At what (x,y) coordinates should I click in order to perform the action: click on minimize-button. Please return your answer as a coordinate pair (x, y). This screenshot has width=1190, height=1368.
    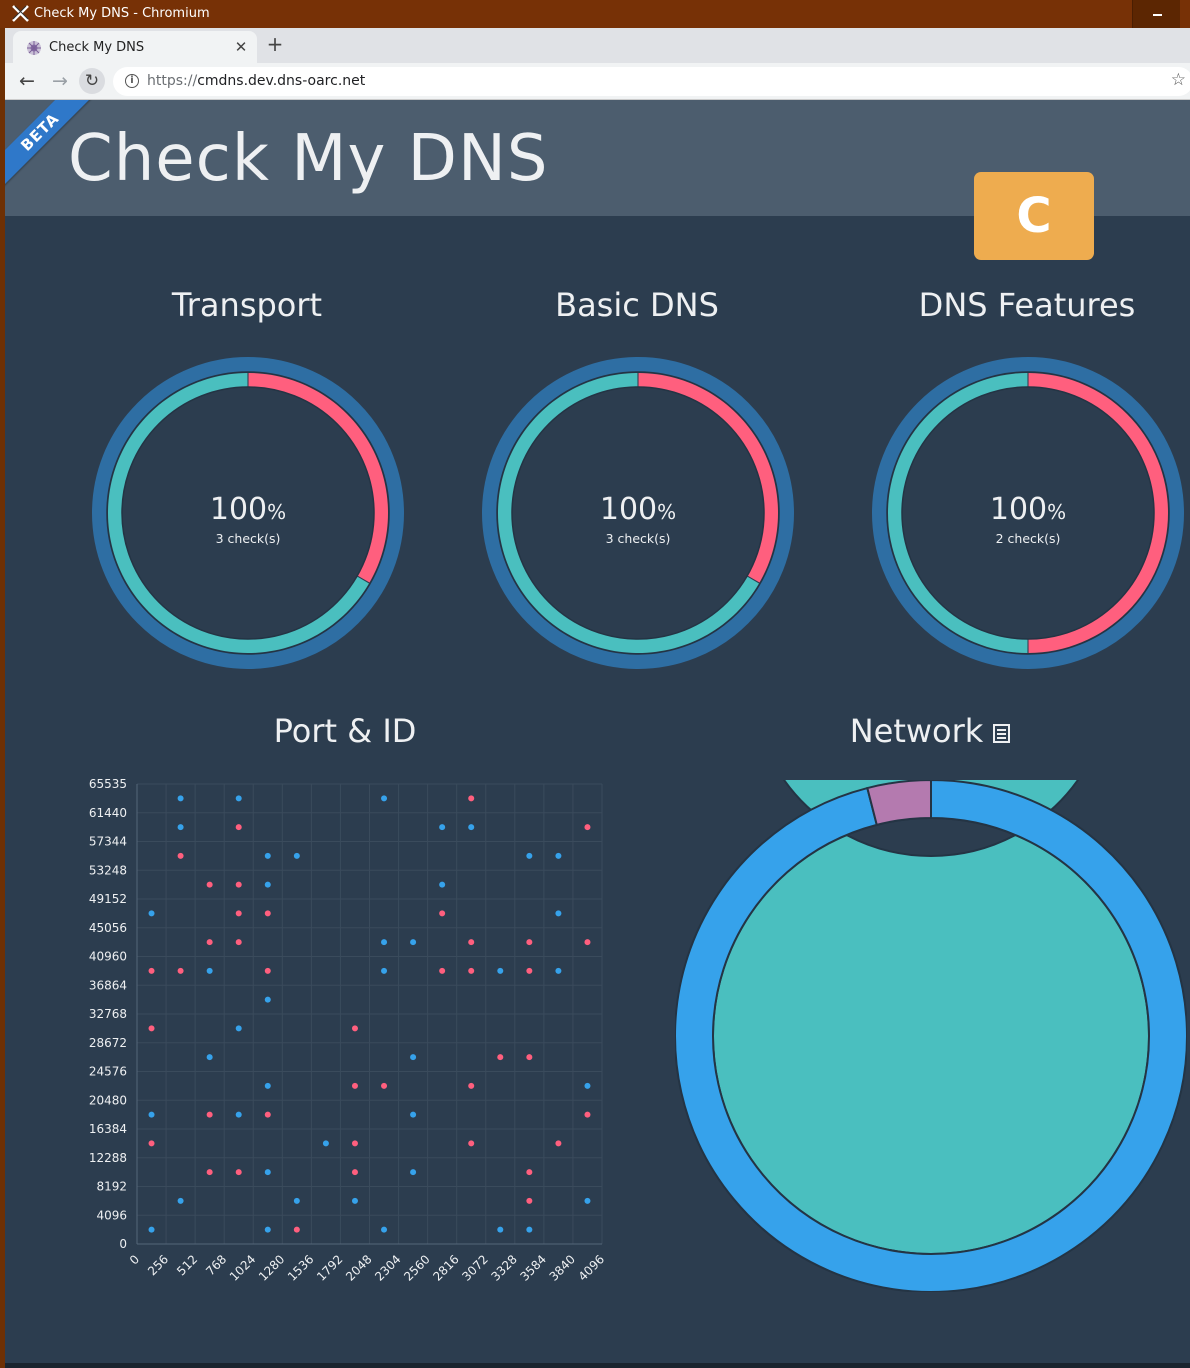
    Looking at the image, I should click on (1156, 14).